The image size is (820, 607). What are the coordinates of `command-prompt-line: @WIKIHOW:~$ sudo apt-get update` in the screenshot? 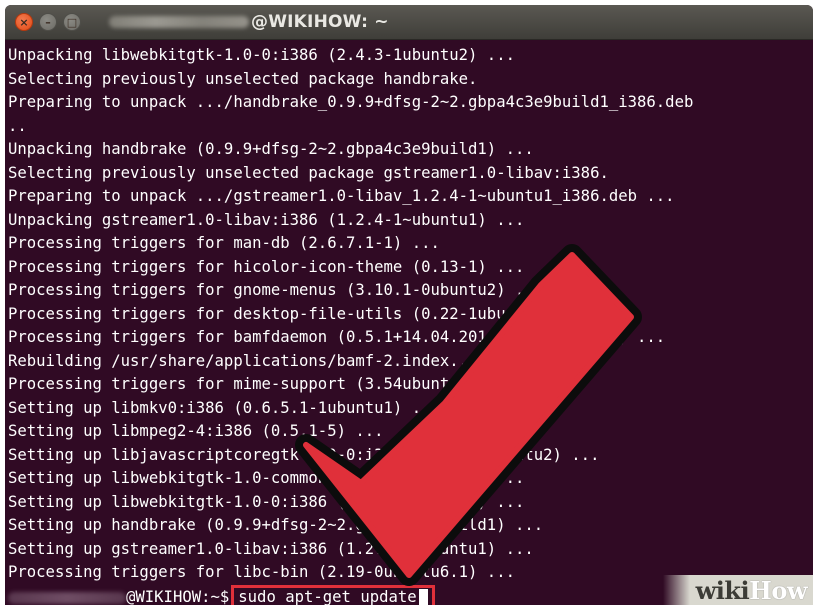 It's located at (221, 595).